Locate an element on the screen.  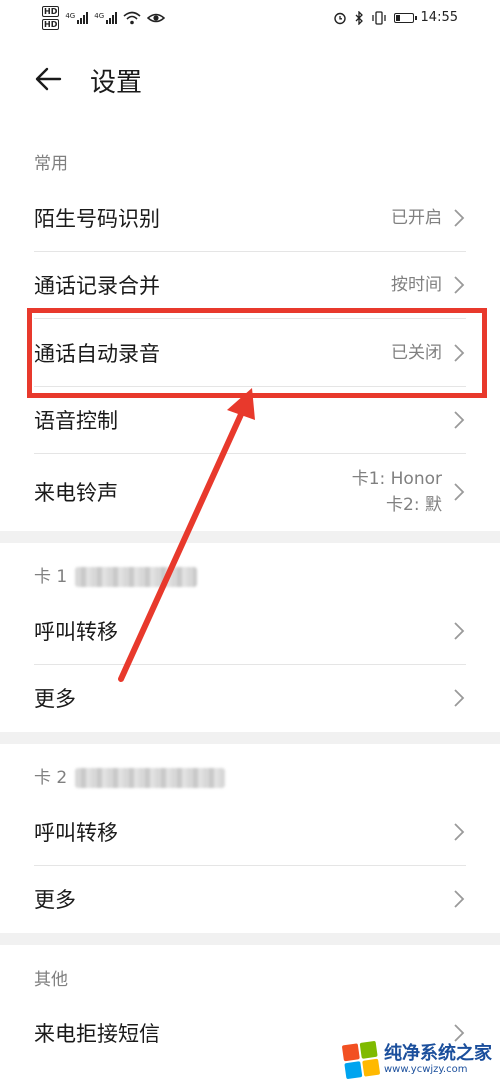
ringtone-card1: 卡1: Honor is located at coordinates (396, 479).